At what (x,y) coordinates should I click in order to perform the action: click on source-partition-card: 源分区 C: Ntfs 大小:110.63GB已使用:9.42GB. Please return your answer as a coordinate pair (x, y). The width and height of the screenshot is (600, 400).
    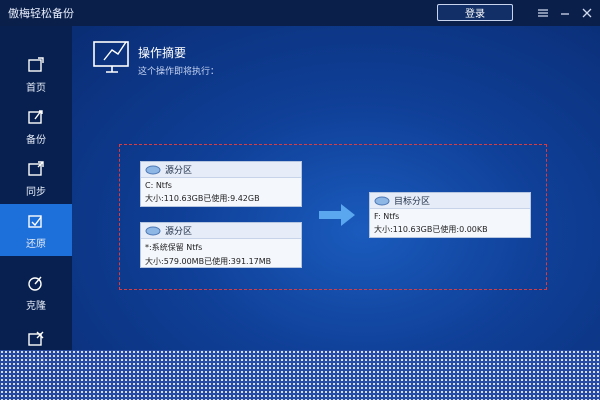
    Looking at the image, I should click on (221, 184).